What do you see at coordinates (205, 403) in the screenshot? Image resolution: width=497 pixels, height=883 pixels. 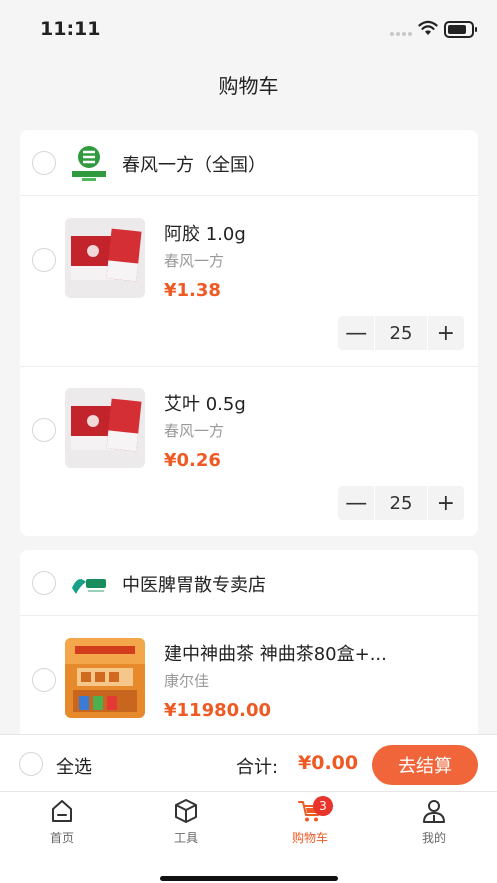 I see `item-name: 艾叶 0.5g` at bounding box center [205, 403].